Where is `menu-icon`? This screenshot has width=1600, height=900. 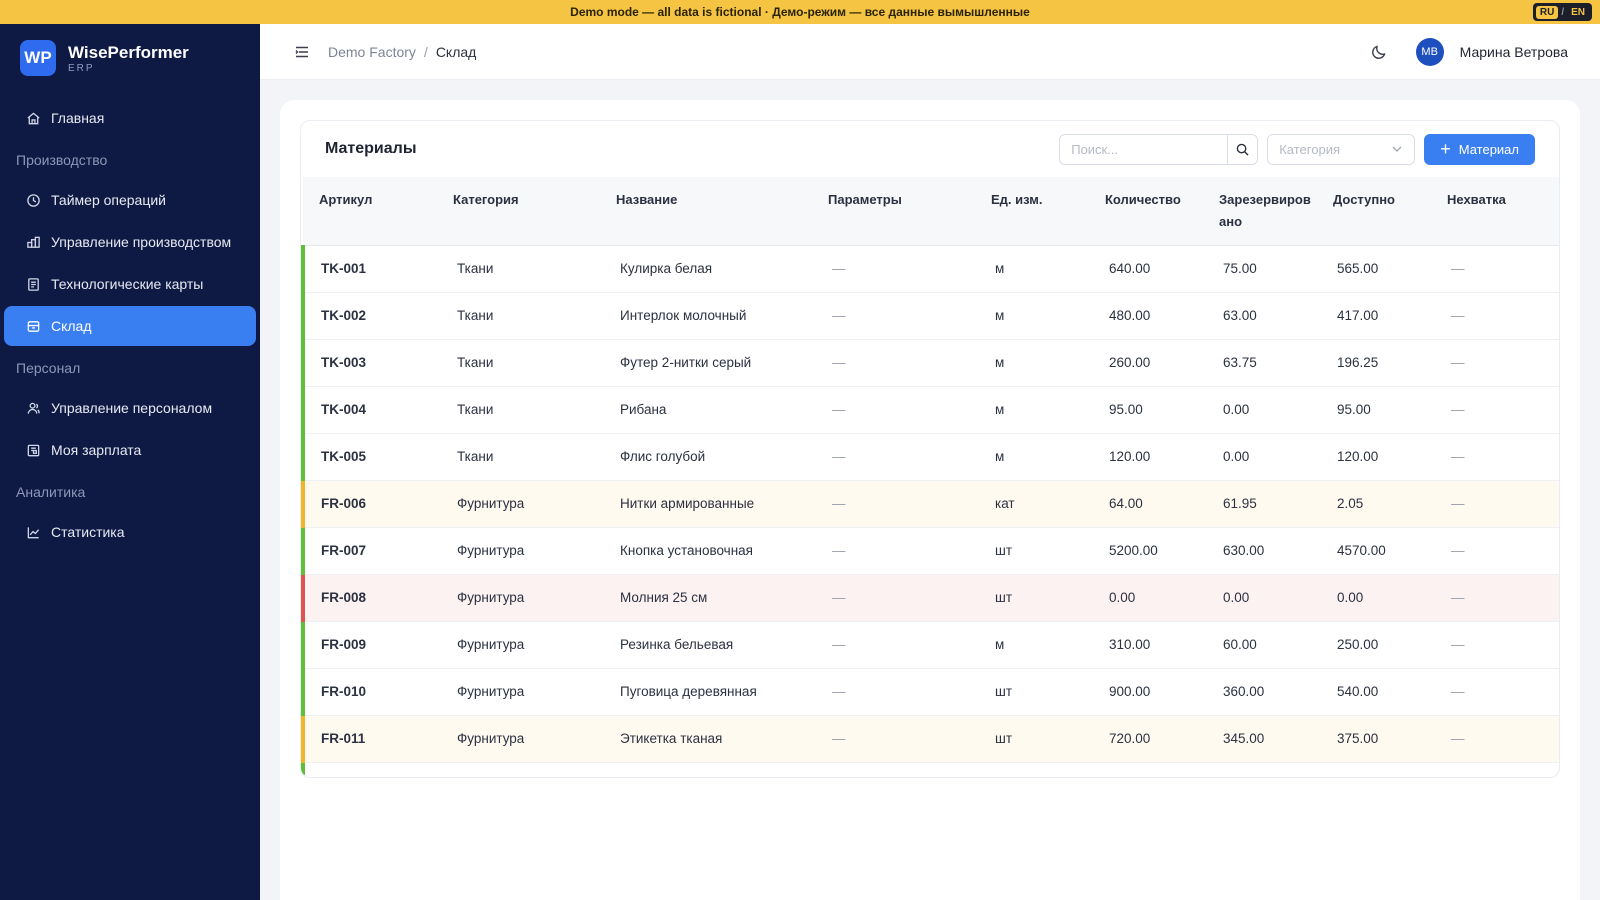 menu-icon is located at coordinates (301, 51).